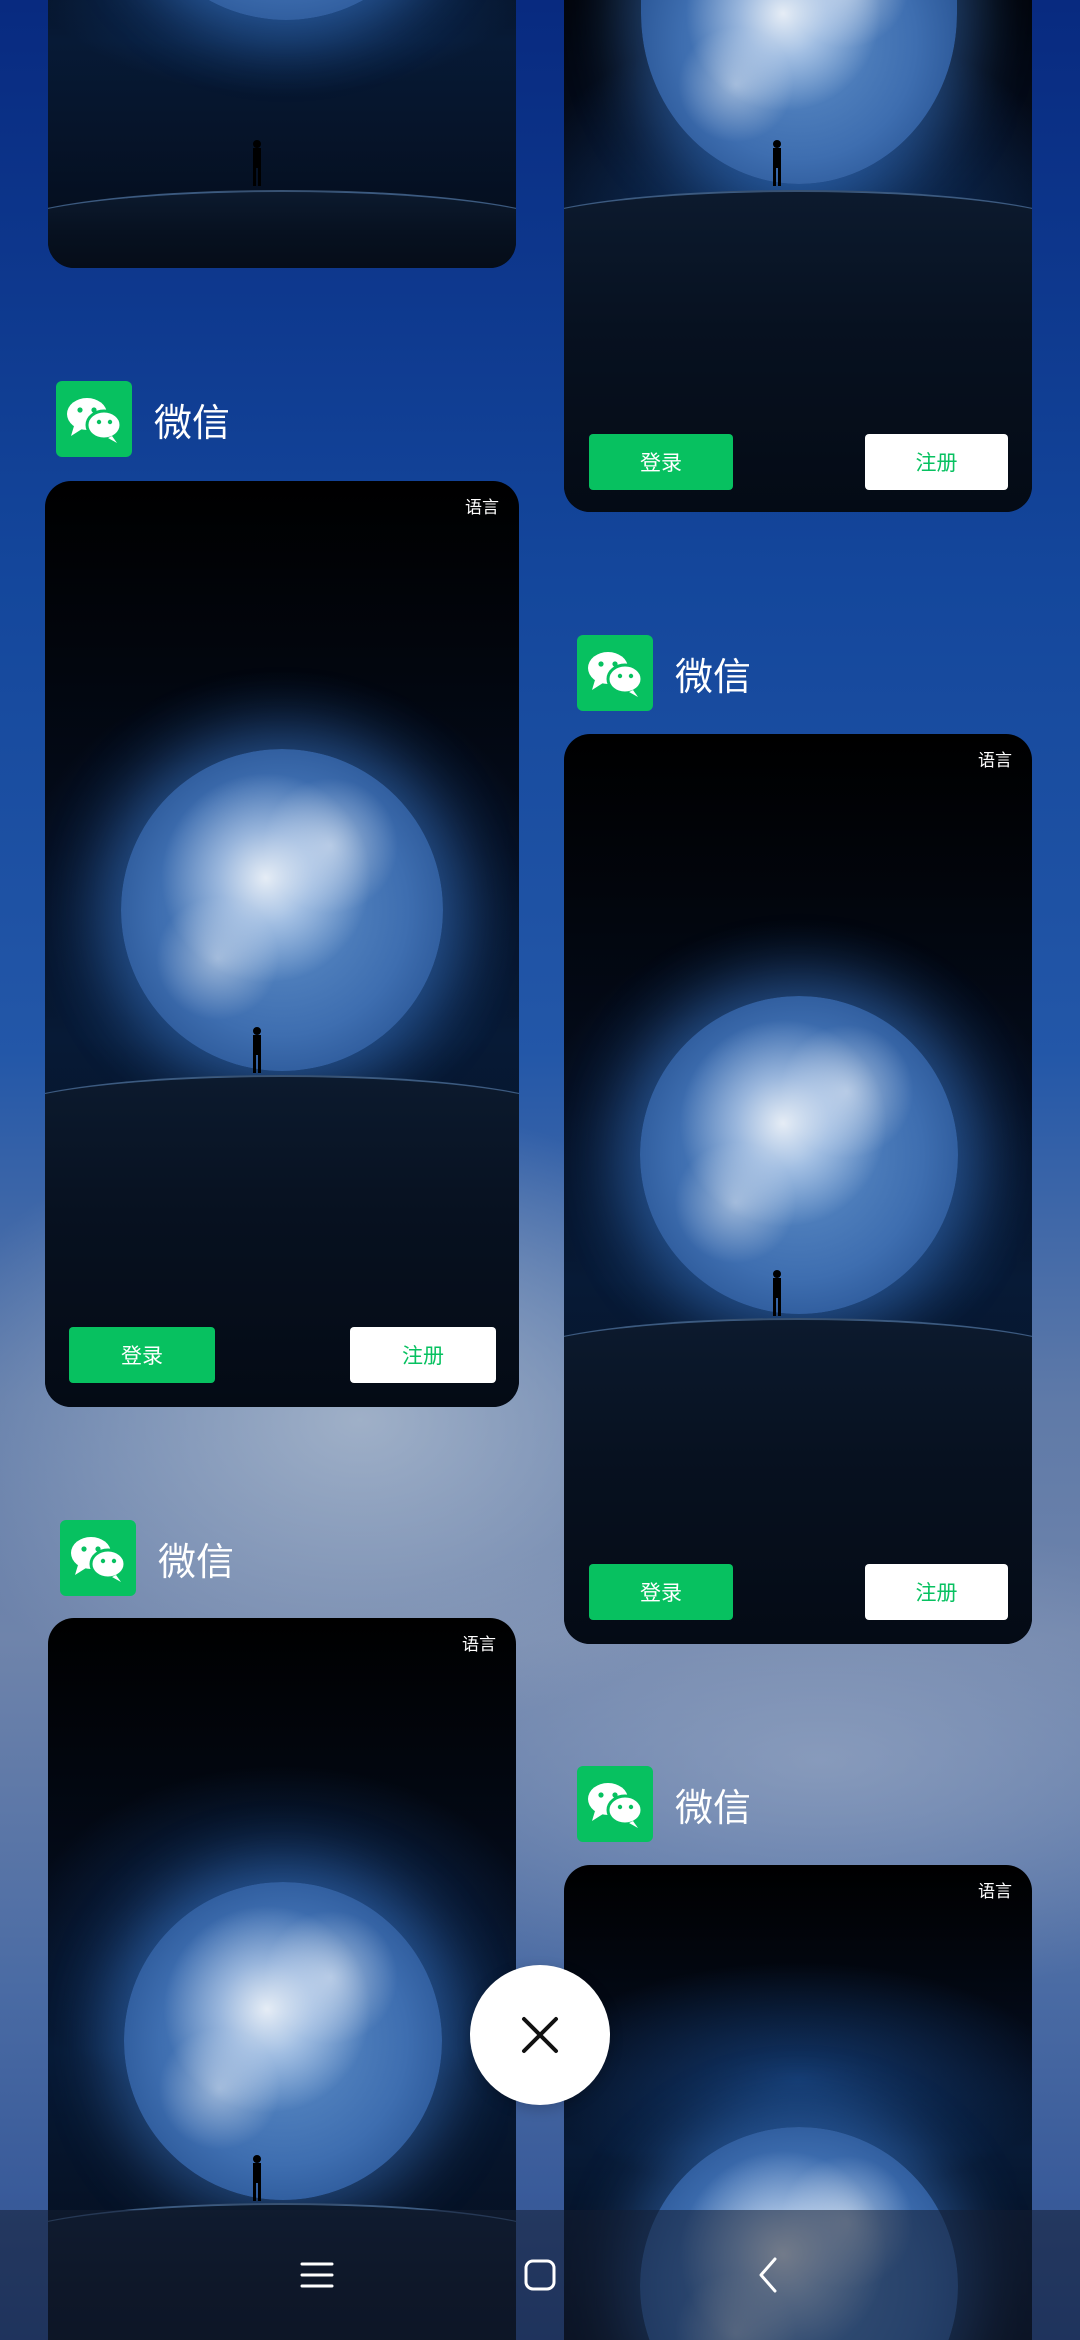  I want to click on home-icon, so click(540, 2275).